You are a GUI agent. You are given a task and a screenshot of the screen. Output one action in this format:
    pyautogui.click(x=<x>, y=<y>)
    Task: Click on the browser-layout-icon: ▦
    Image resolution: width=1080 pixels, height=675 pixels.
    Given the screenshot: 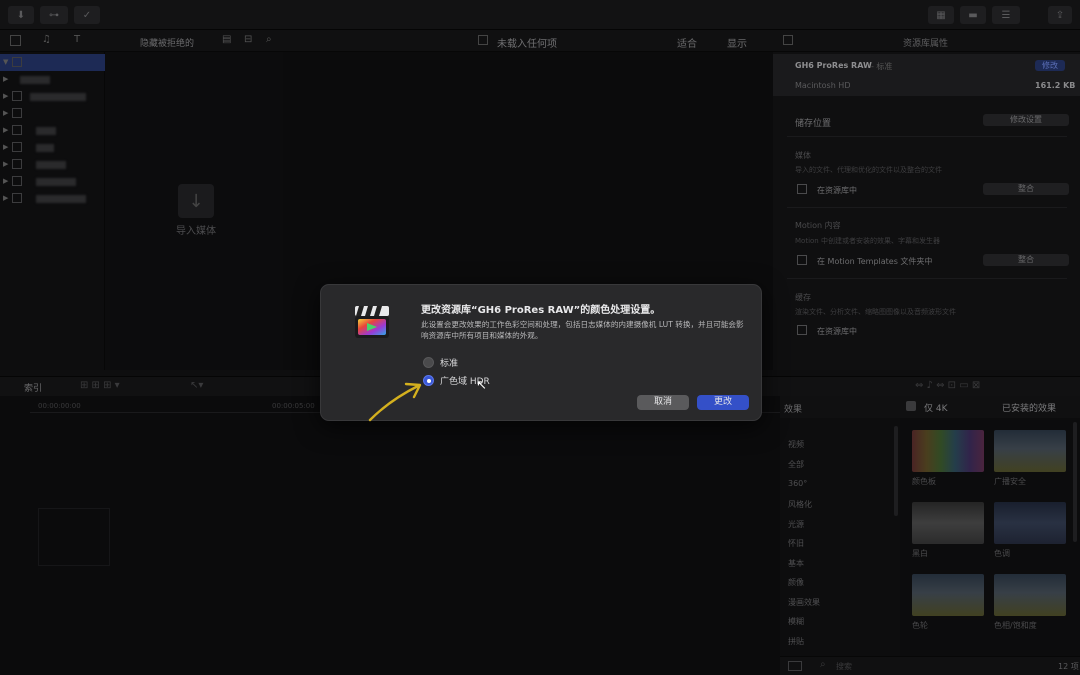 What is the action you would take?
    pyautogui.click(x=941, y=15)
    